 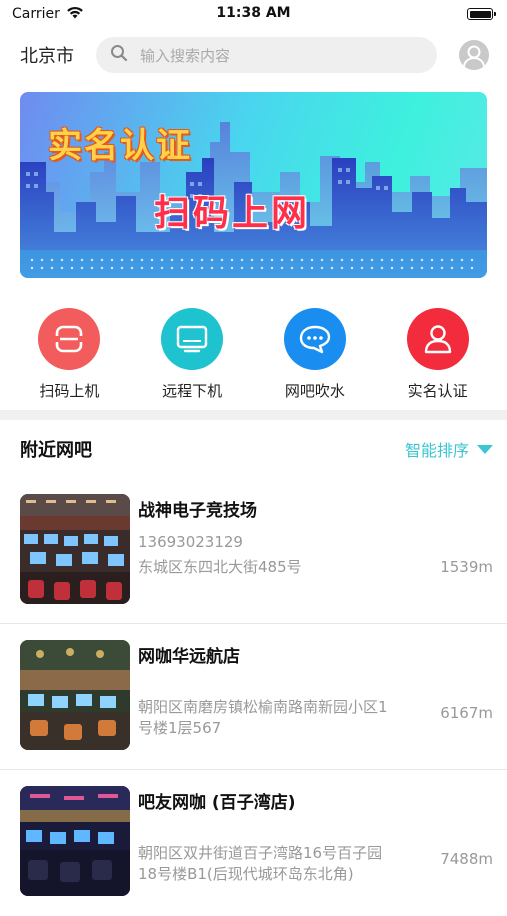 What do you see at coordinates (217, 803) in the screenshot?
I see `cafe-name: 吧友网咖 (百子湾店)` at bounding box center [217, 803].